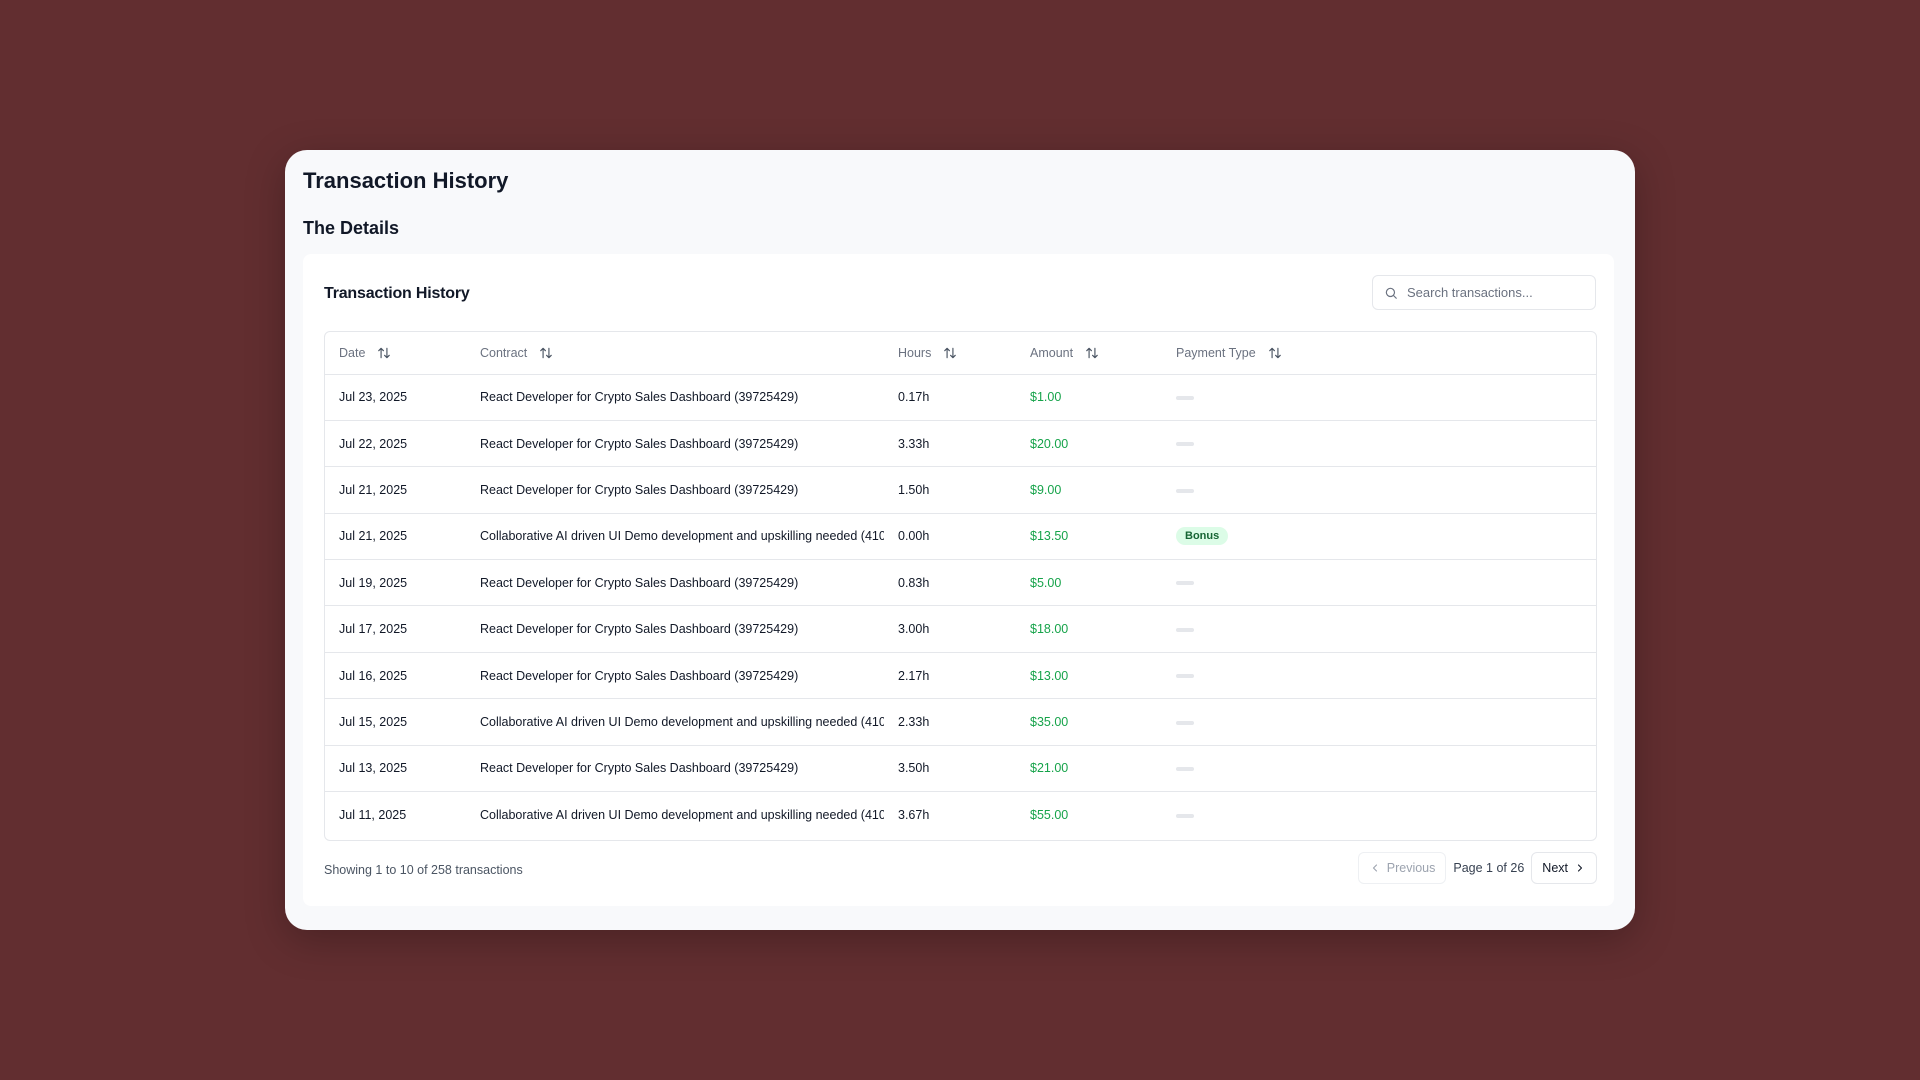 The width and height of the screenshot is (1920, 1080). Describe the element at coordinates (1089, 583) in the screenshot. I see `cell-amount: $5.00` at that location.